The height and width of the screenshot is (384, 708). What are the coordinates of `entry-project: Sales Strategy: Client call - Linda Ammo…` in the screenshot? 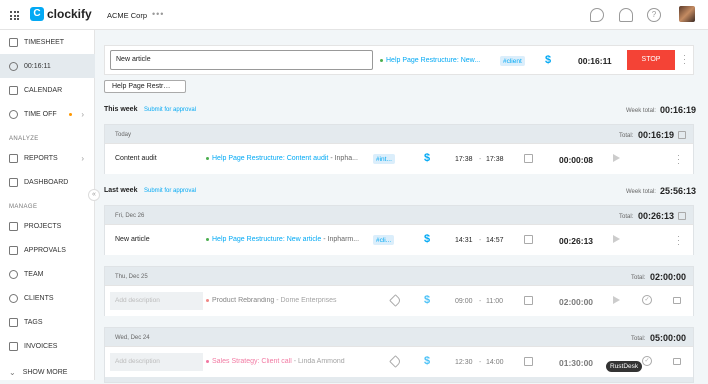 It's located at (275, 361).